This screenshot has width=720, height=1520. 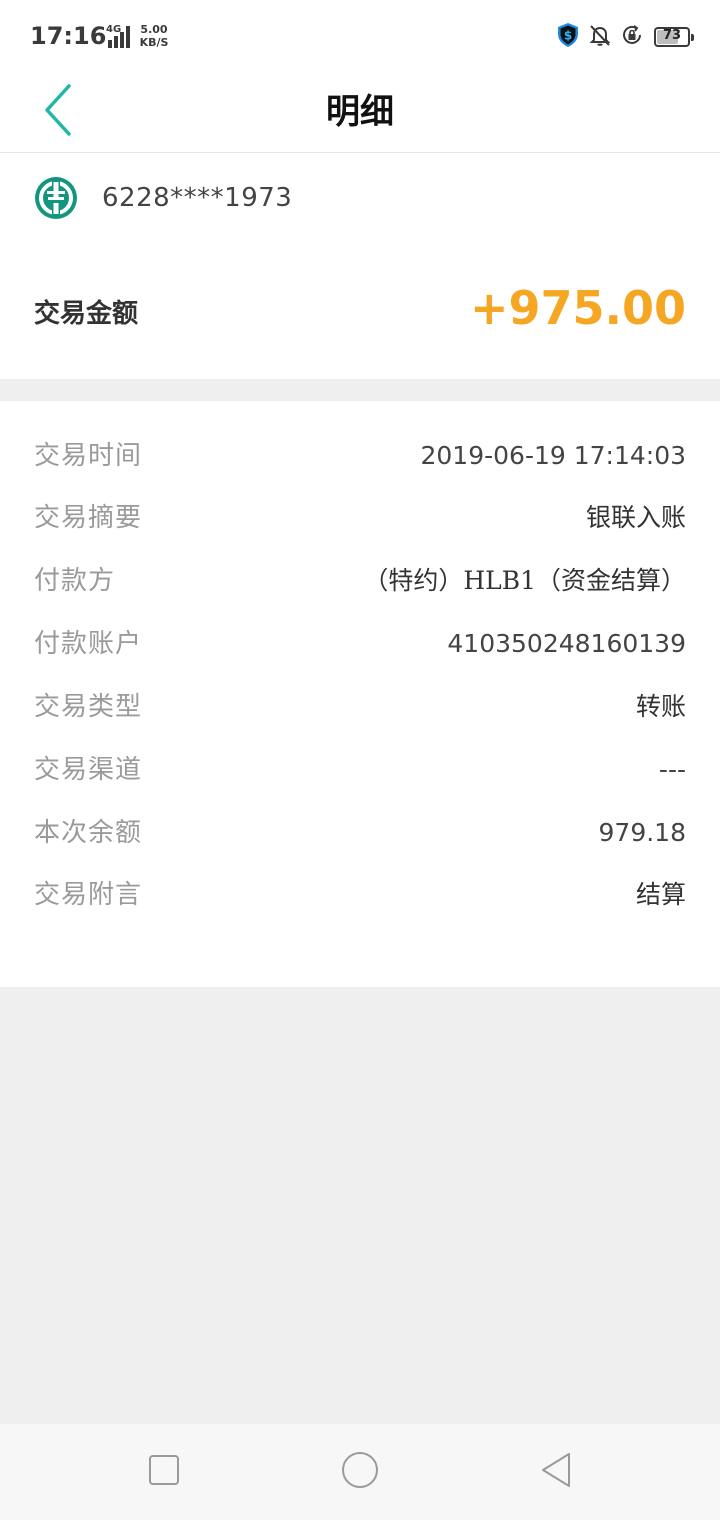 I want to click on amount-label: 交易金额, so click(x=86, y=314).